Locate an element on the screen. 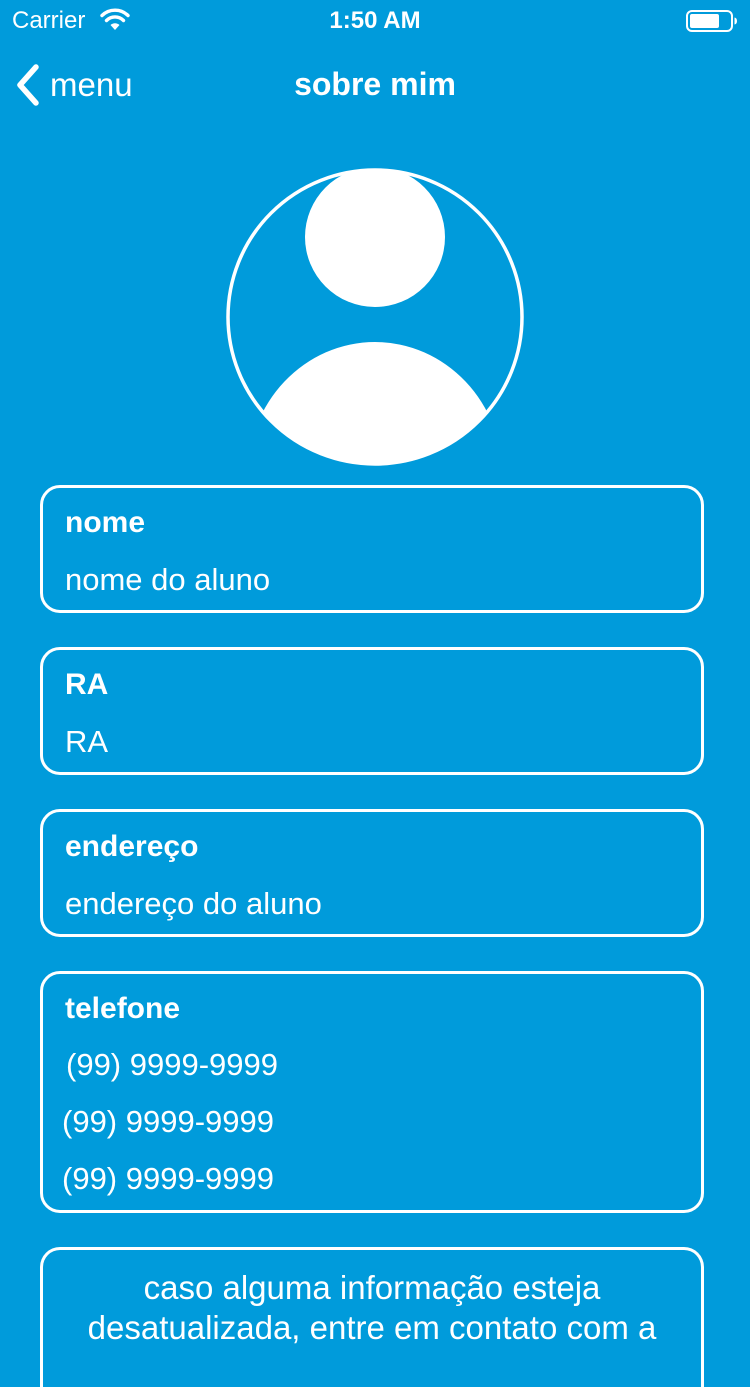  status-time: 1:50 AM is located at coordinates (375, 20).